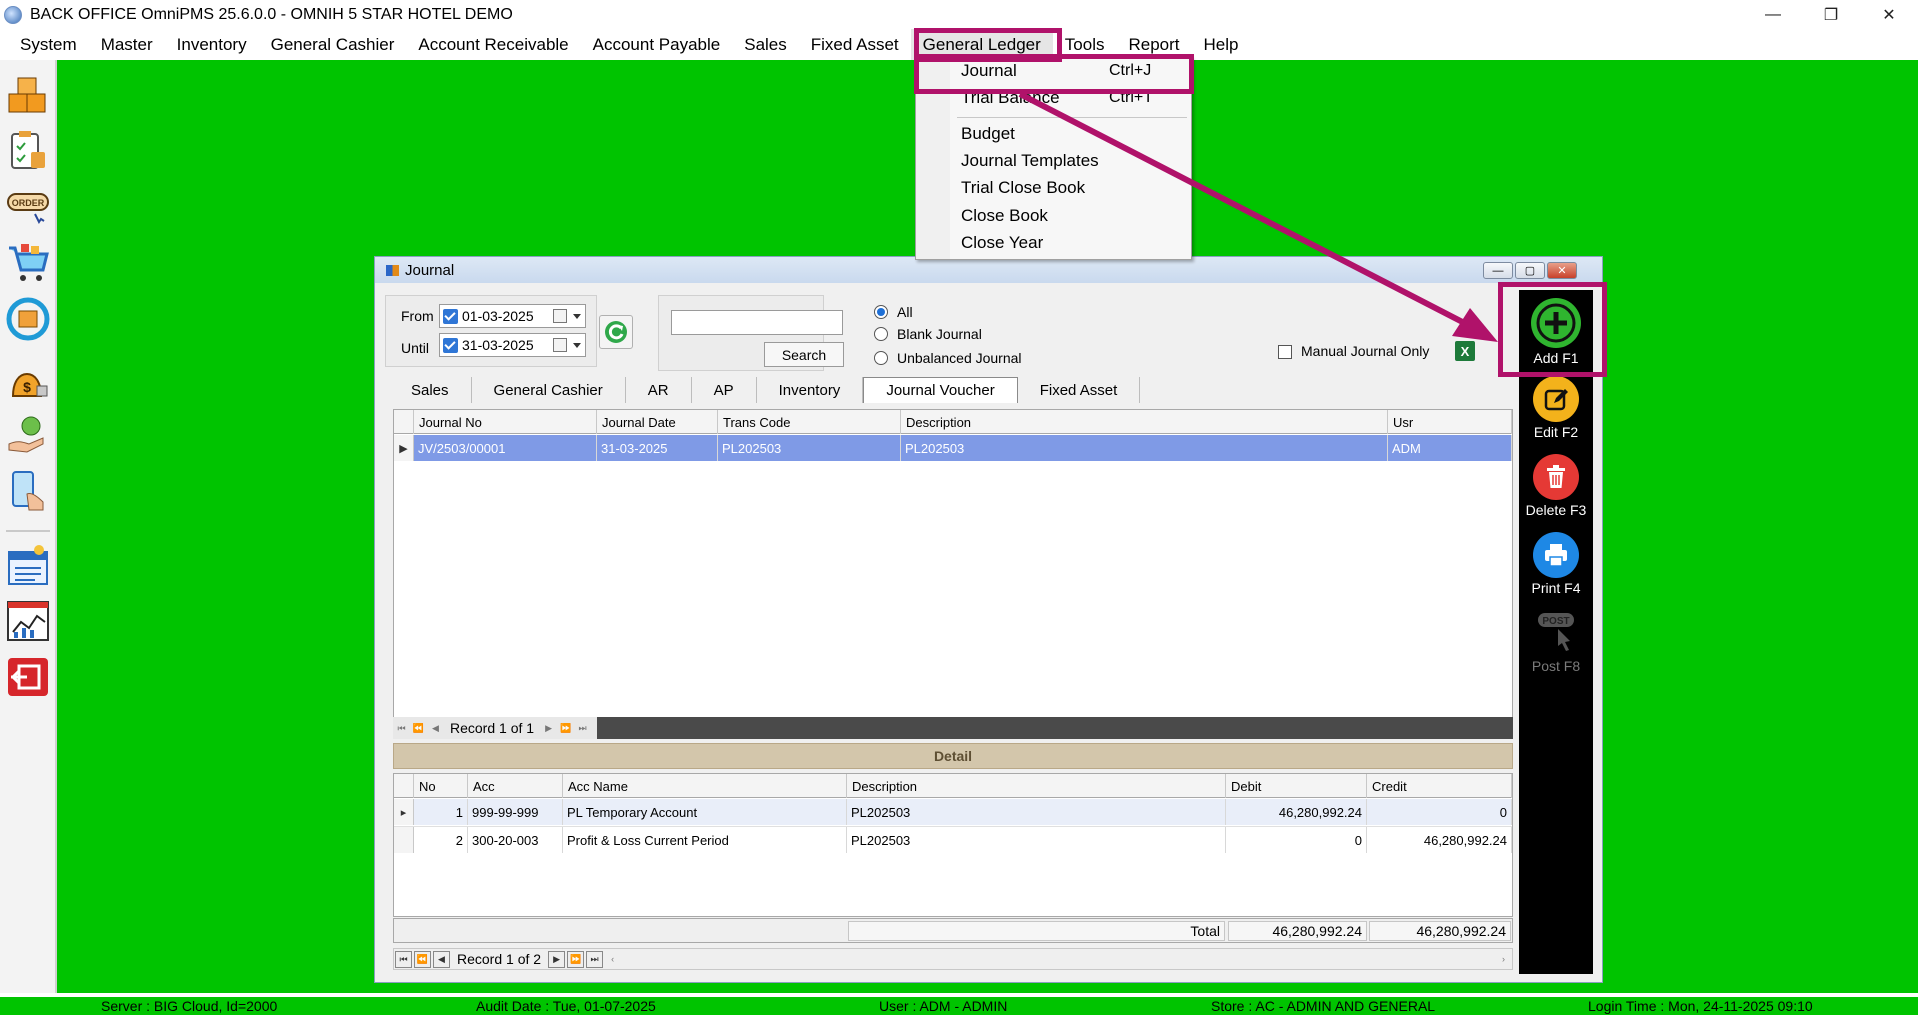 The image size is (1918, 1027). Describe the element at coordinates (943, 1006) in the screenshot. I see `status-user: User : ADM - ADMIN` at that location.